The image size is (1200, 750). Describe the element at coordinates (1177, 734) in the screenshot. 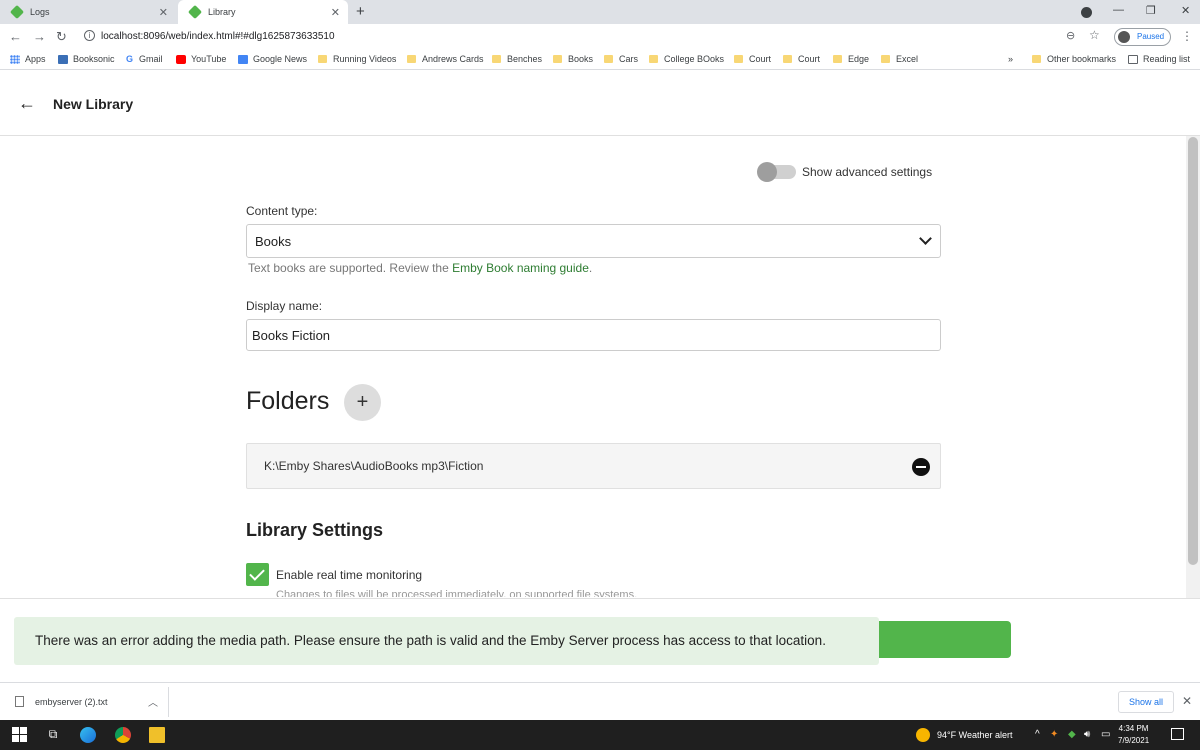

I see `notification-center-icon` at that location.